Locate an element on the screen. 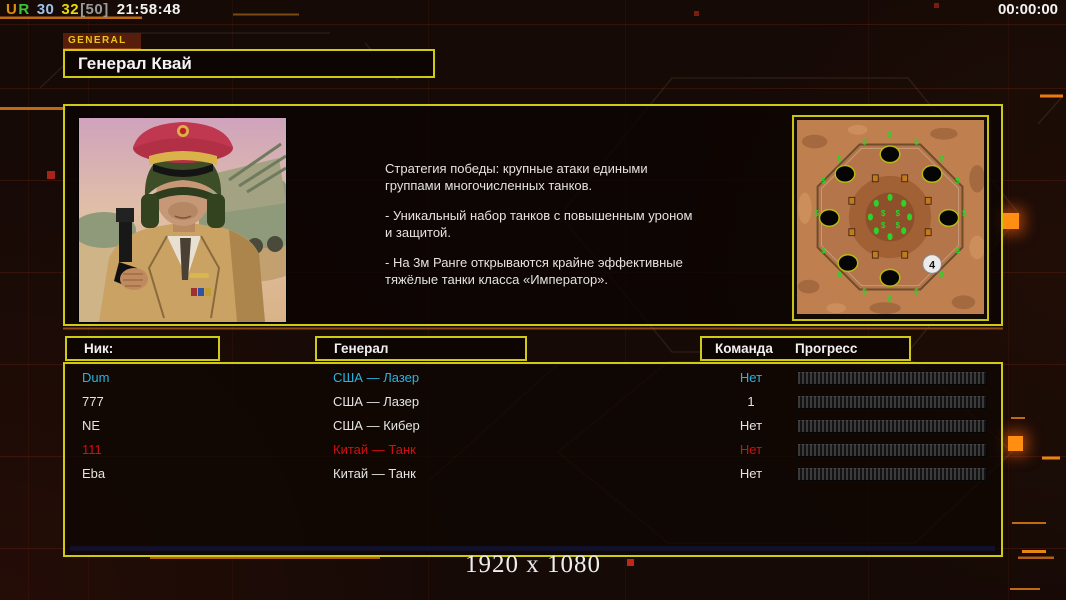 Image resolution: width=1066 pixels, height=600 pixels. stat-bracket: [50] is located at coordinates (94, 9).